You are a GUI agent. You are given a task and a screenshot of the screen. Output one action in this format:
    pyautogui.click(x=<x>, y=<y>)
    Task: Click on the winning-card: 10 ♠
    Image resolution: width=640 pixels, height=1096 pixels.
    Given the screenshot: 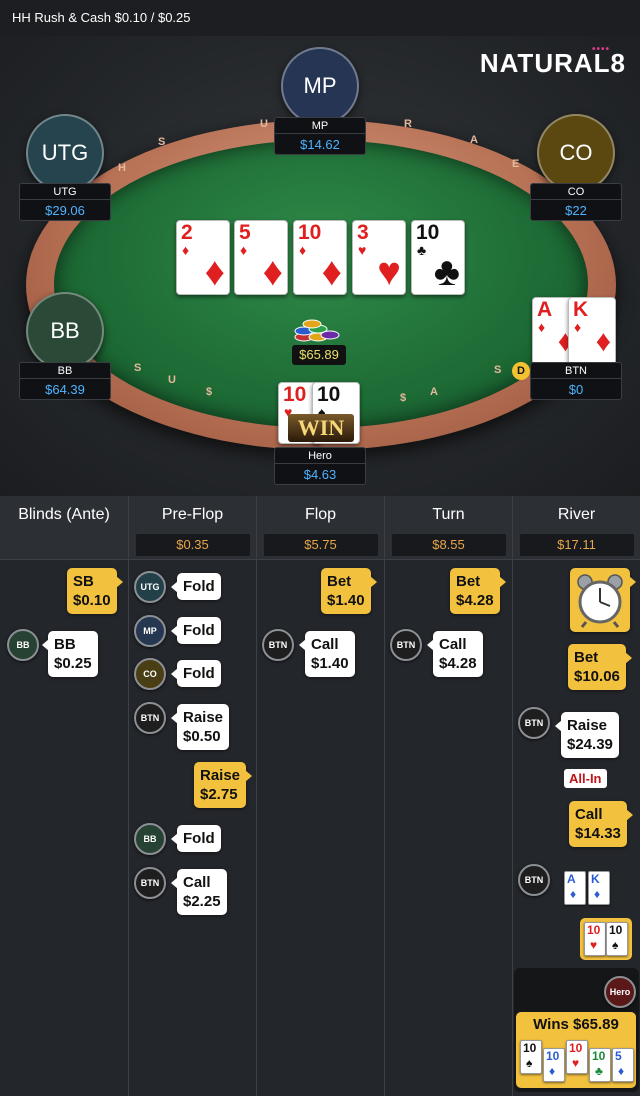 What is the action you would take?
    pyautogui.click(x=531, y=1057)
    